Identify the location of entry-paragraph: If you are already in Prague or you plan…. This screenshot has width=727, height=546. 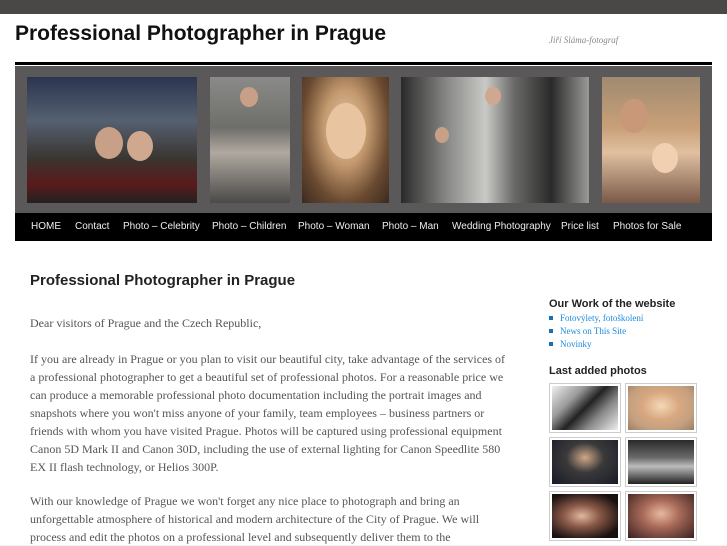
(268, 413).